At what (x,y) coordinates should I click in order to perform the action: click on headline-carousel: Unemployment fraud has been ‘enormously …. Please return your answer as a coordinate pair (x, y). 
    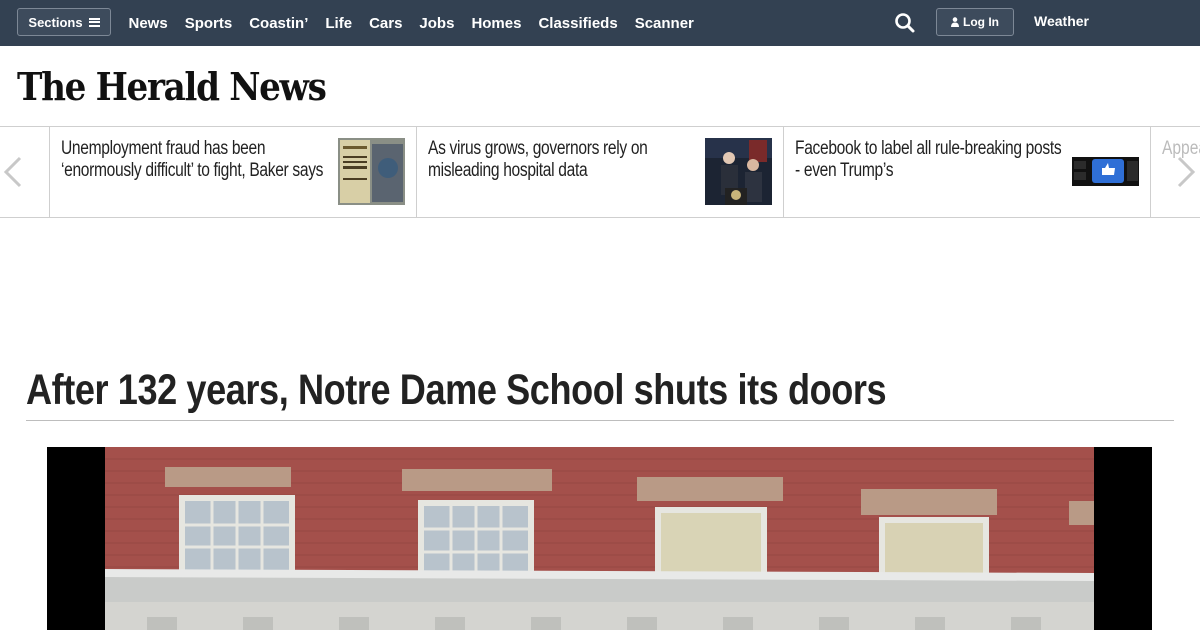
    Looking at the image, I should click on (600, 172).